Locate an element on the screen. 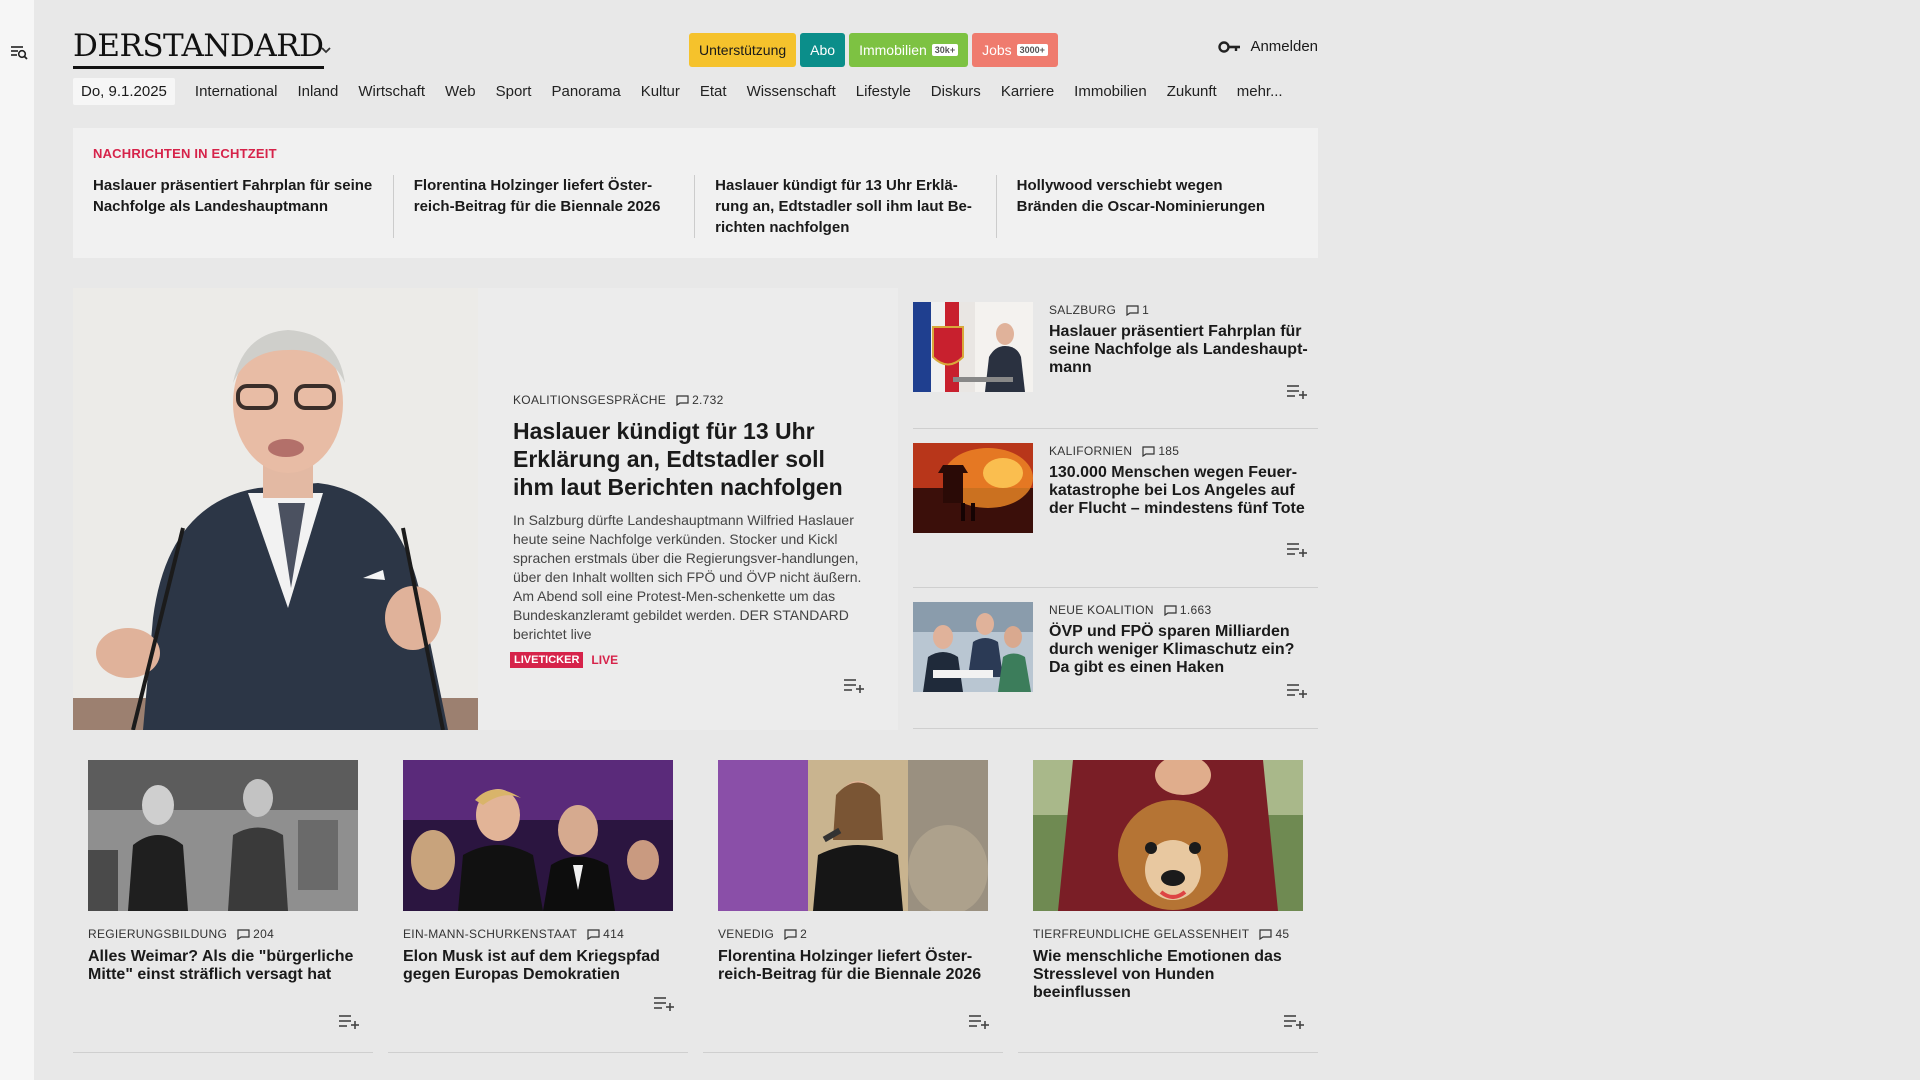 The image size is (1920, 1080). login-button: Anmelden is located at coordinates (1268, 46).